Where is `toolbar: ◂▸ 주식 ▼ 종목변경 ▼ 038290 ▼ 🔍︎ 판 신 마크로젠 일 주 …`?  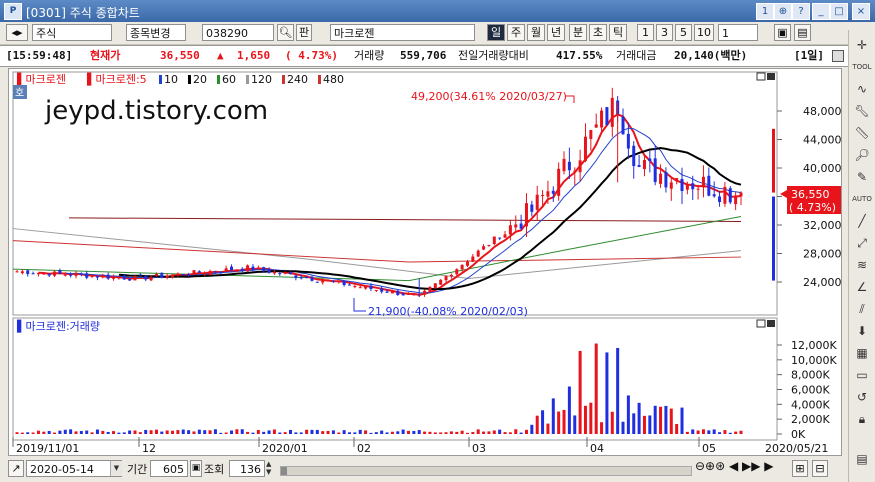
toolbar: ◂▸ 주식 ▼ 종목변경 ▼ 038290 ▼ 🔍︎ 판 신 마크로젠 일 주 … is located at coordinates (424, 42).